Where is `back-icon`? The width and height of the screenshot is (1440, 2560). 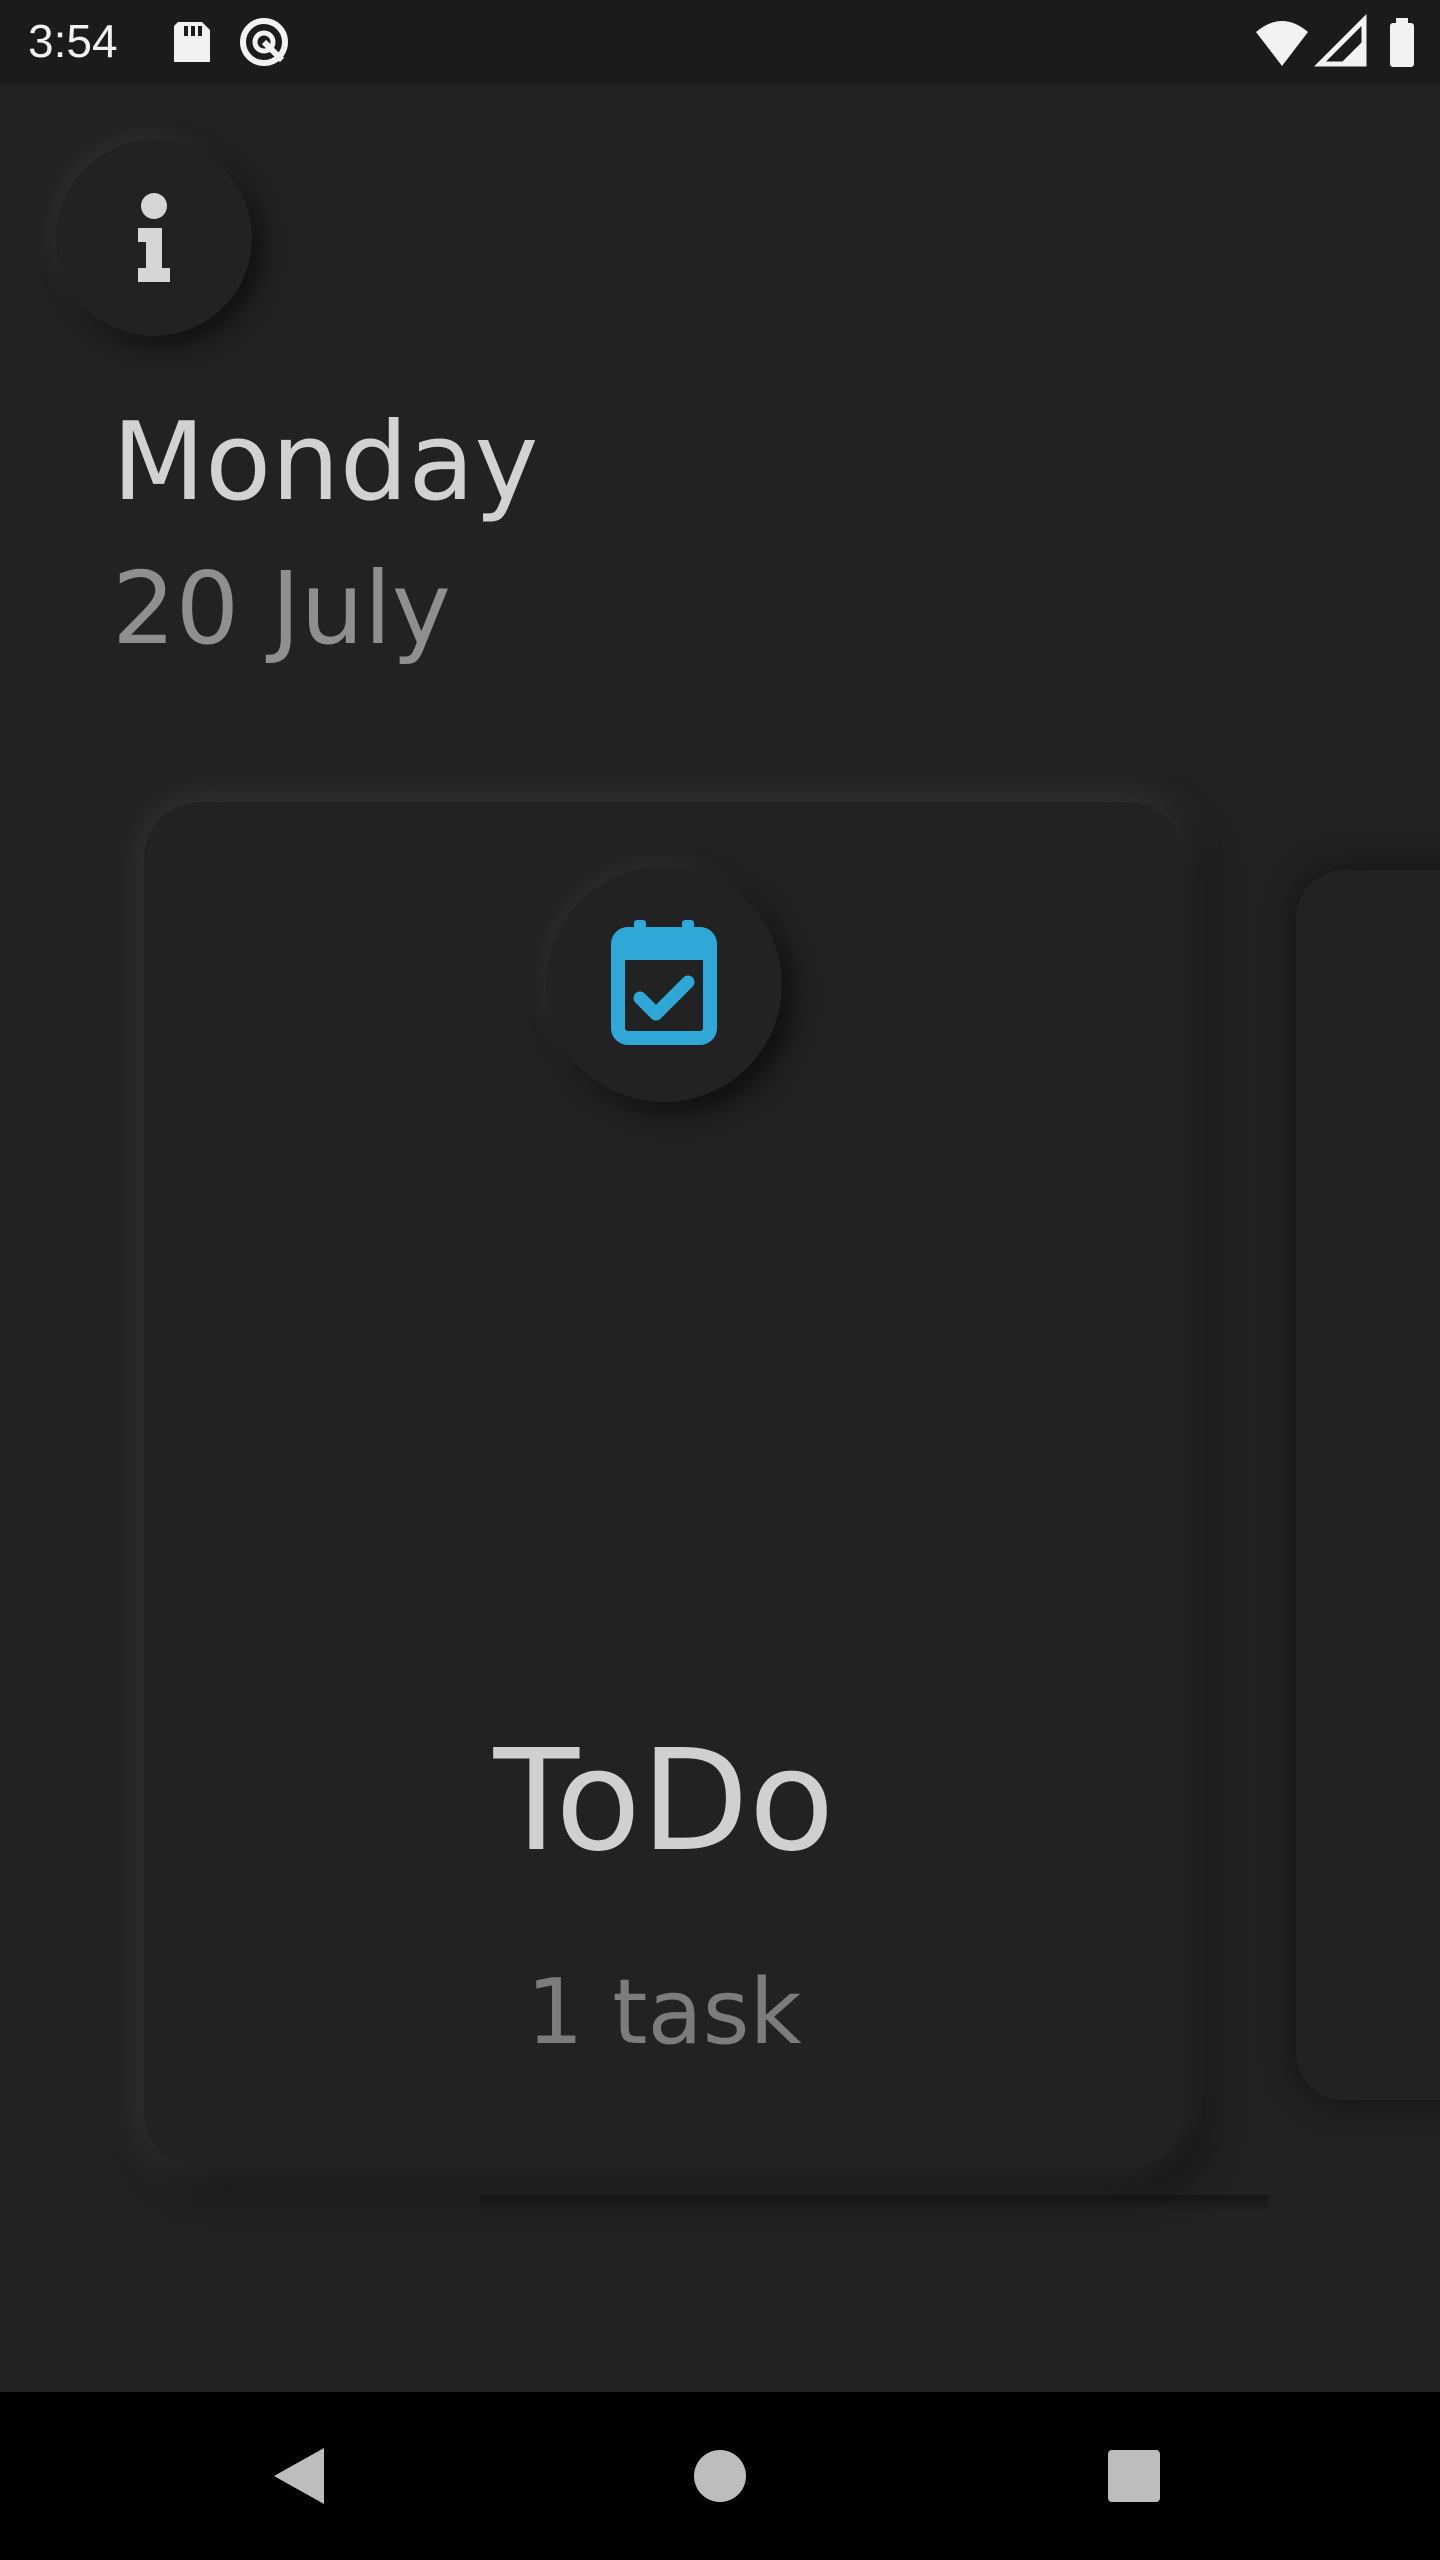 back-icon is located at coordinates (299, 2476).